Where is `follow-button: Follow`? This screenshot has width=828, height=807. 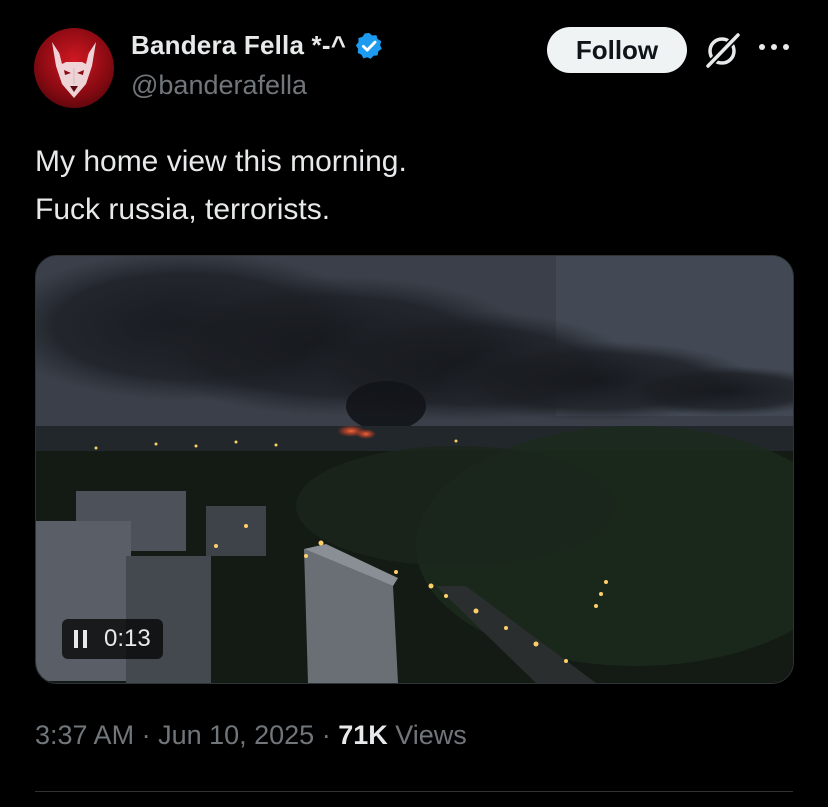 follow-button: Follow is located at coordinates (617, 50).